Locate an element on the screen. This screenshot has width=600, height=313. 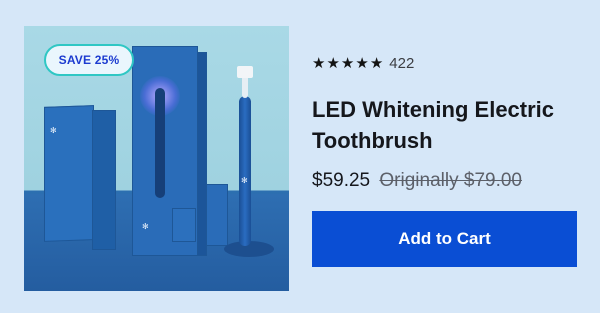
boxed-toothbrush is located at coordinates (160, 143).